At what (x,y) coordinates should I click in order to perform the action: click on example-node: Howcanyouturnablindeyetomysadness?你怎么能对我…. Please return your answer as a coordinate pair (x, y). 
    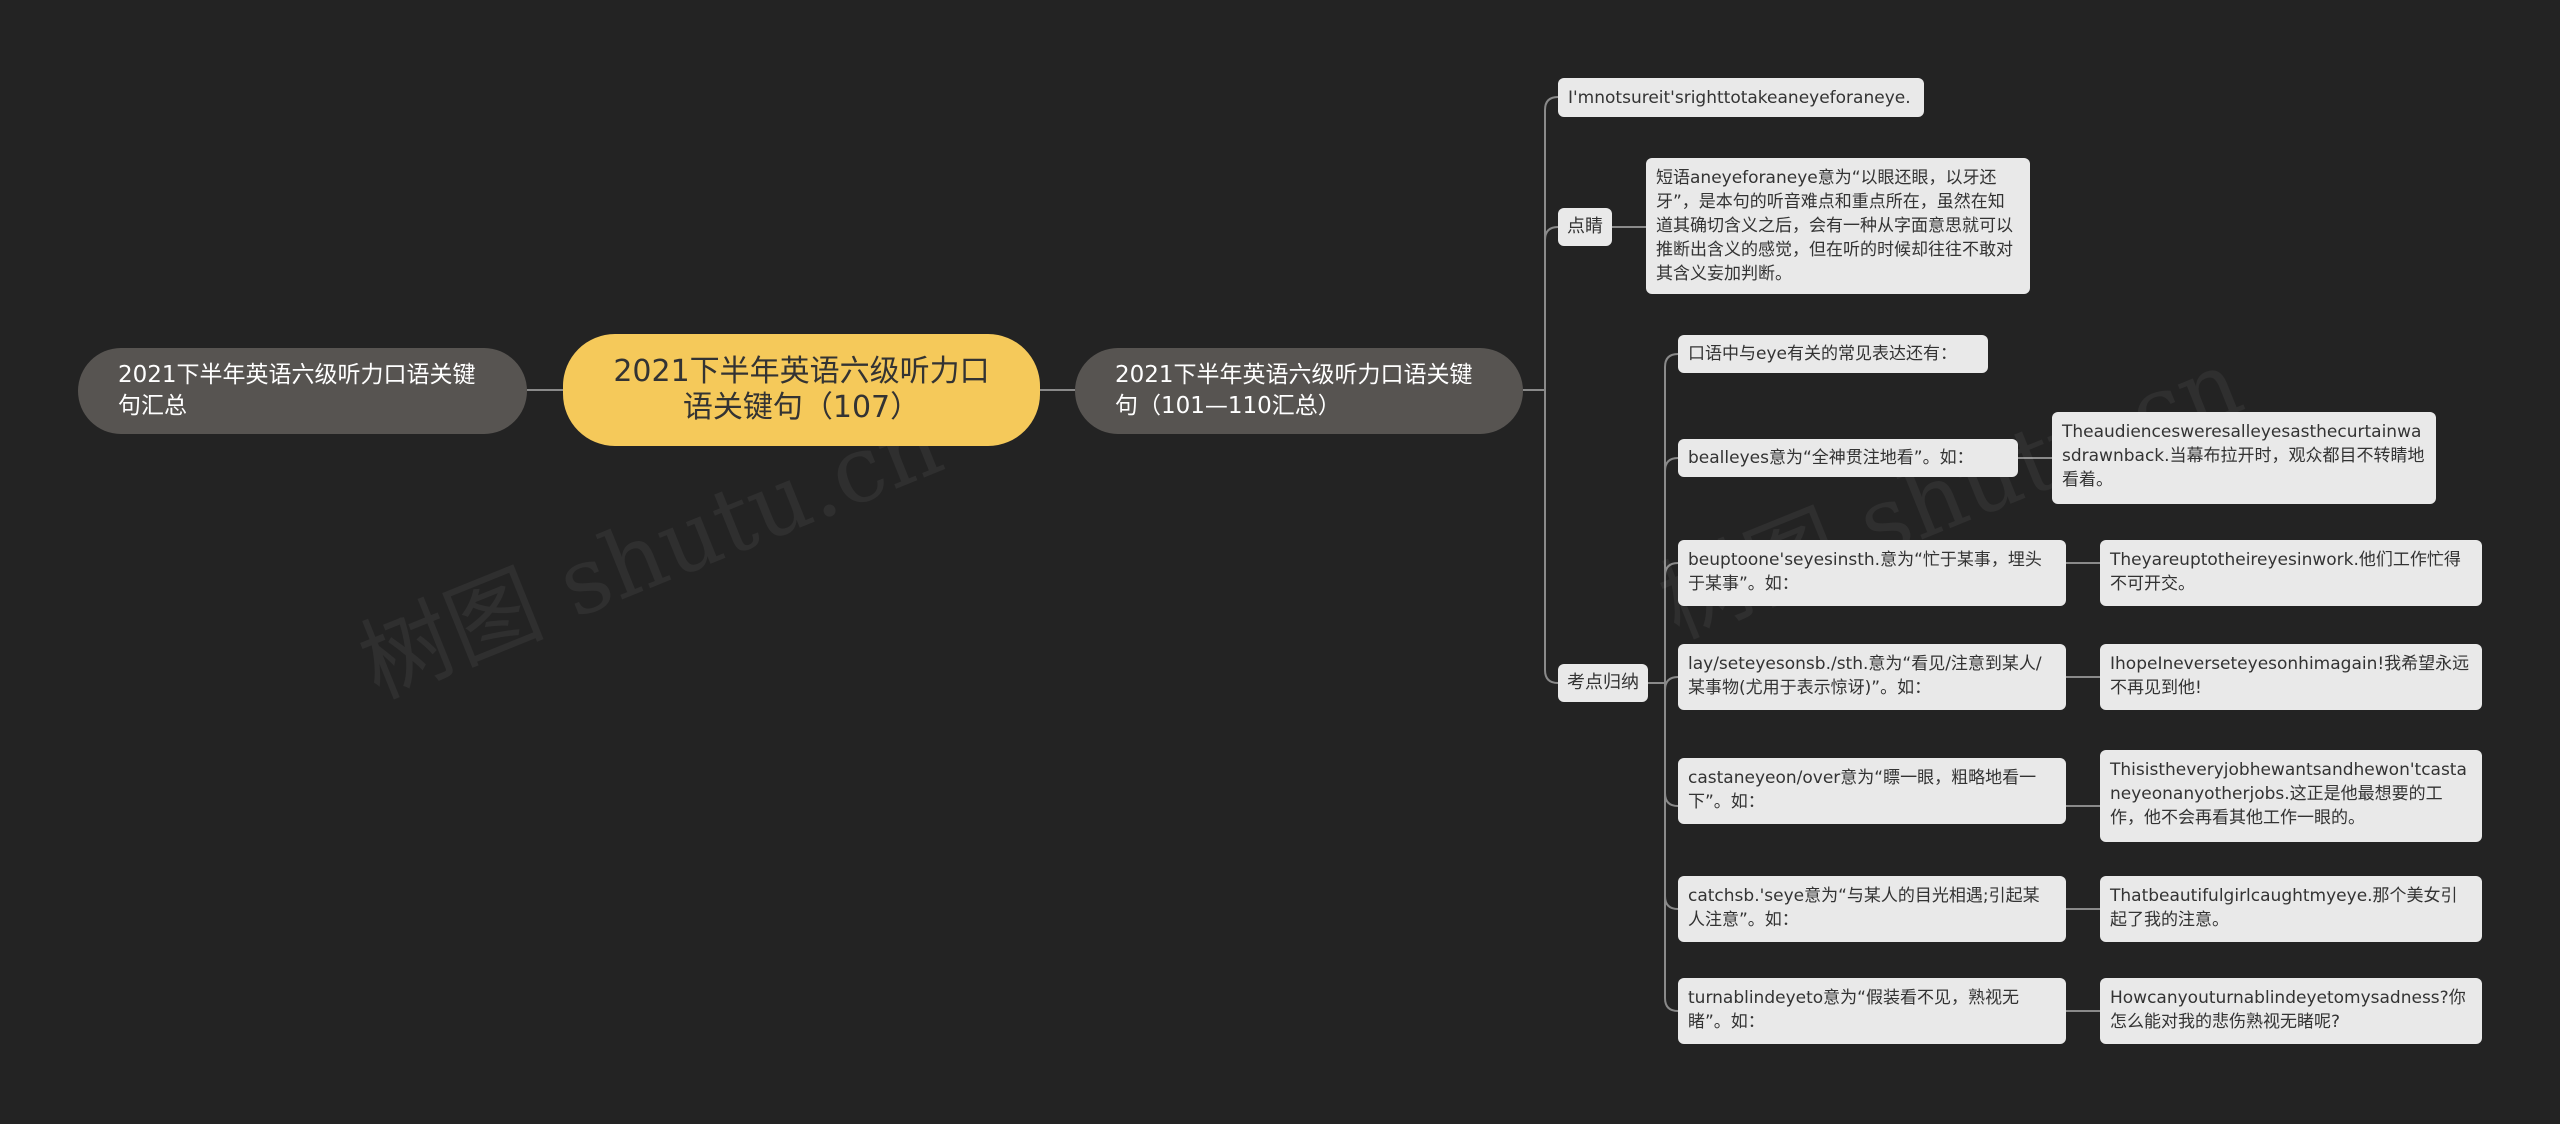
    Looking at the image, I should click on (2291, 1011).